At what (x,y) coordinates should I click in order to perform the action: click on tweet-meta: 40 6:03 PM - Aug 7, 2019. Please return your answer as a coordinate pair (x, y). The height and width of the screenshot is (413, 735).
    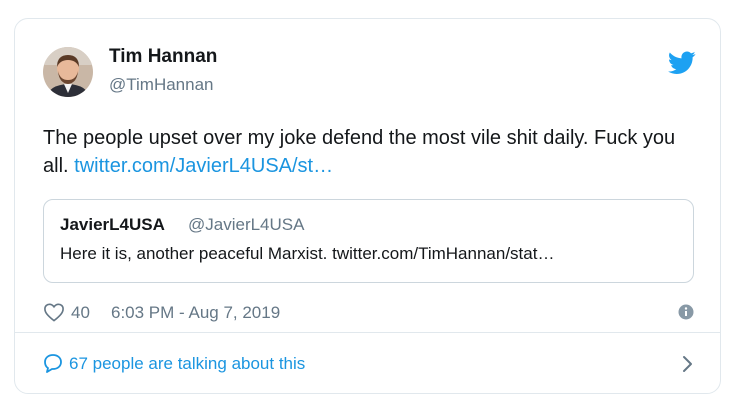
    Looking at the image, I should click on (368, 313).